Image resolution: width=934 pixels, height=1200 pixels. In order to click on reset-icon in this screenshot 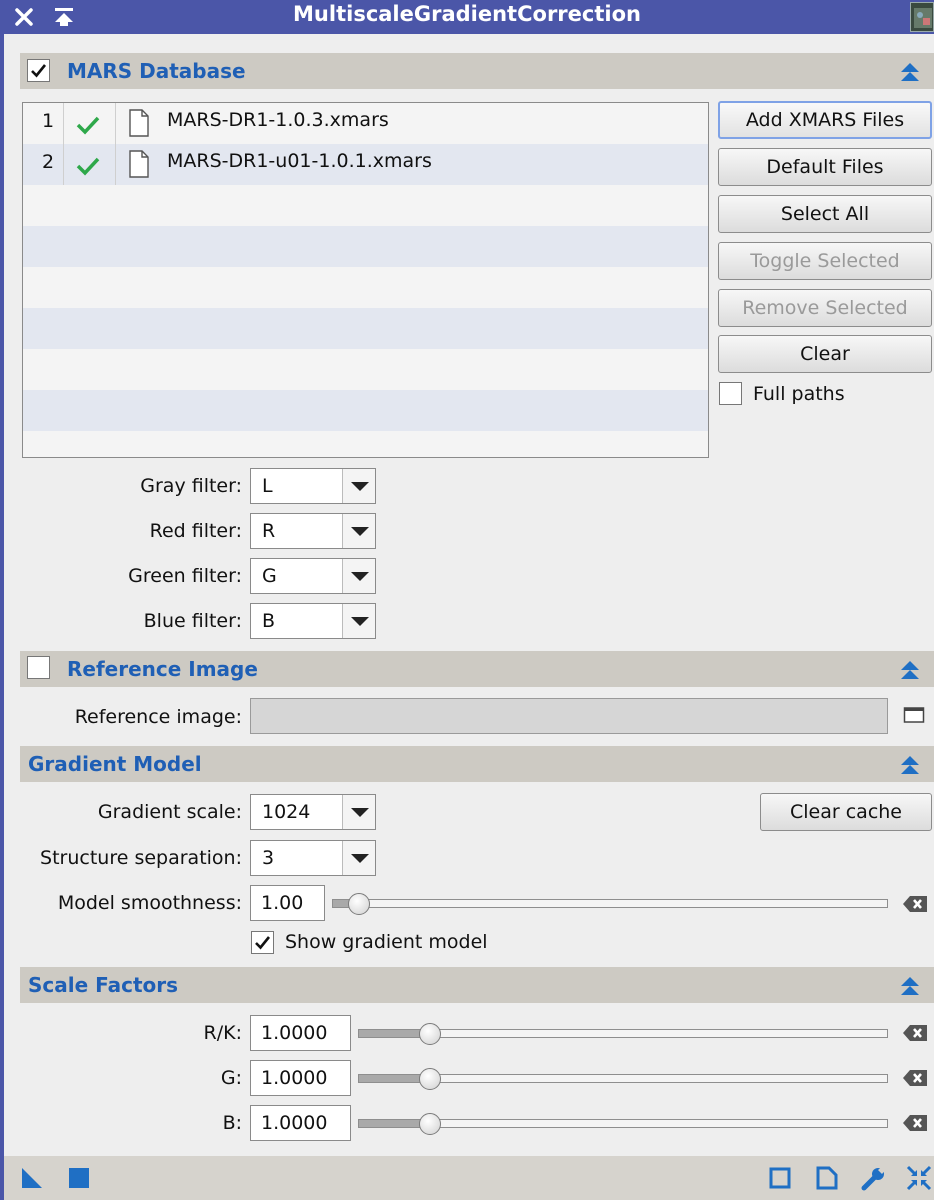, I will do `click(919, 1180)`.